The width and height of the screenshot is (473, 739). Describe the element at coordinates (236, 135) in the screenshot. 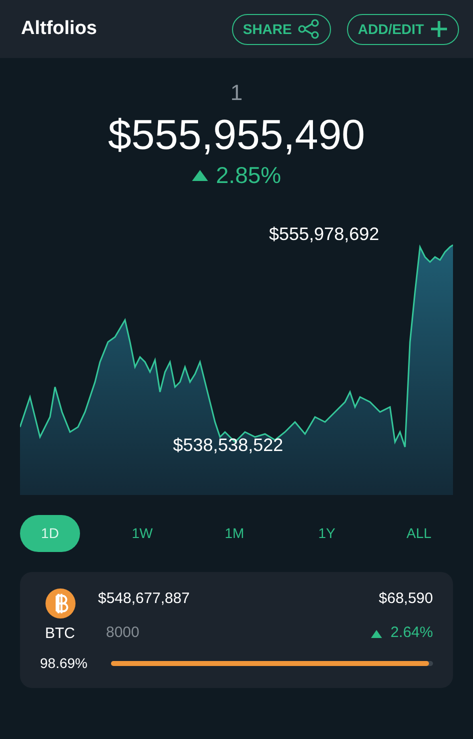

I see `portfolio-total: $555,955,490` at that location.